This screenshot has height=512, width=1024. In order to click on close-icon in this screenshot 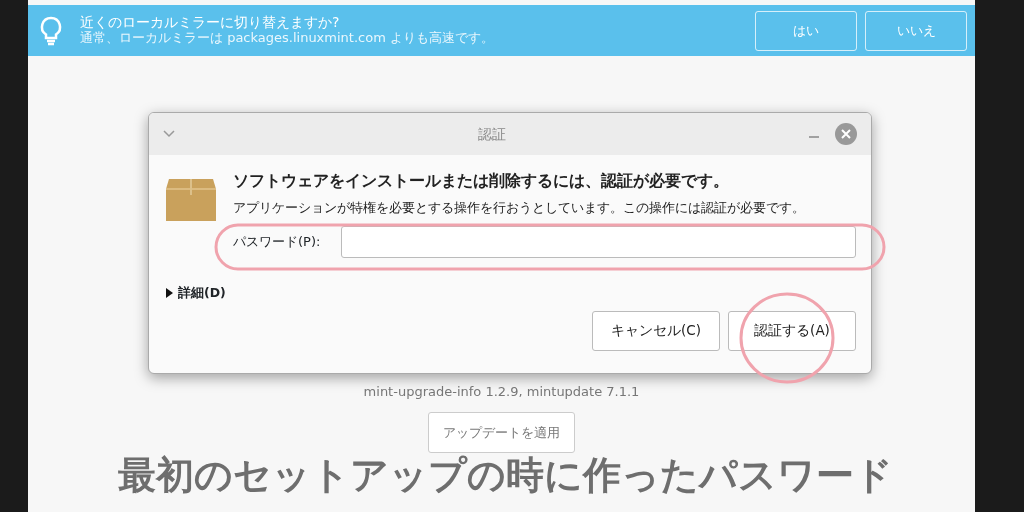, I will do `click(846, 134)`.